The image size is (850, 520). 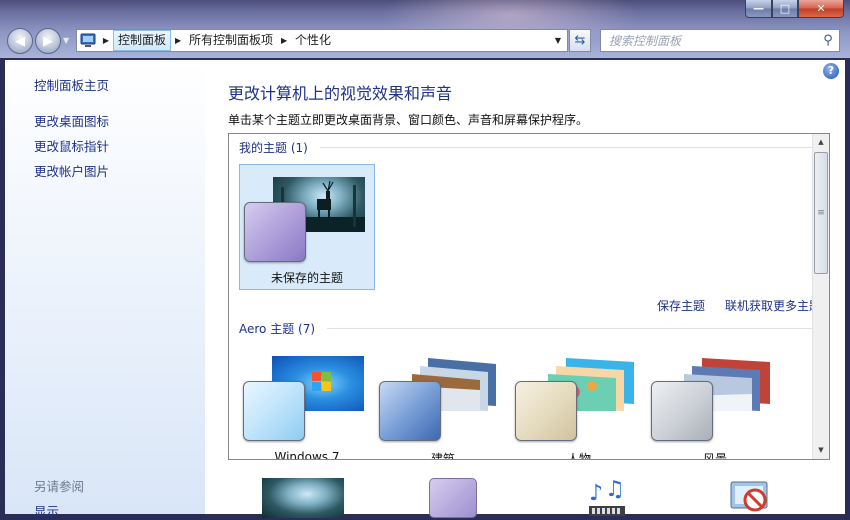 I want to click on help-icon: ?, so click(x=831, y=71).